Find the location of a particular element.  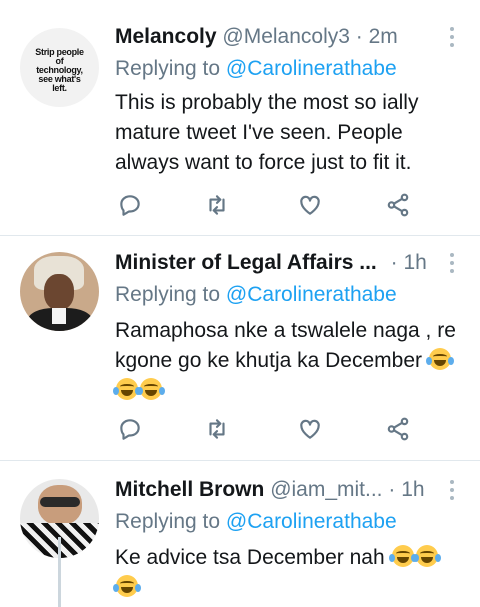

avatar-minister is located at coordinates (59, 291).